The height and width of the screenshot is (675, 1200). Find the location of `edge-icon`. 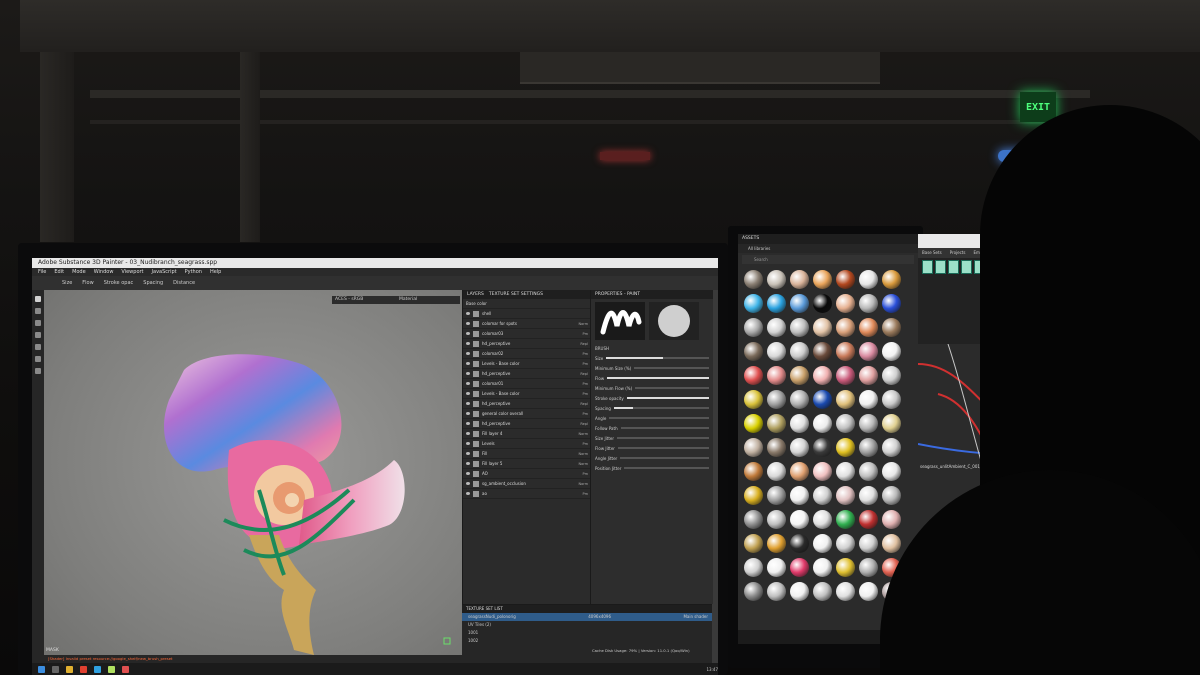

edge-icon is located at coordinates (97, 669).